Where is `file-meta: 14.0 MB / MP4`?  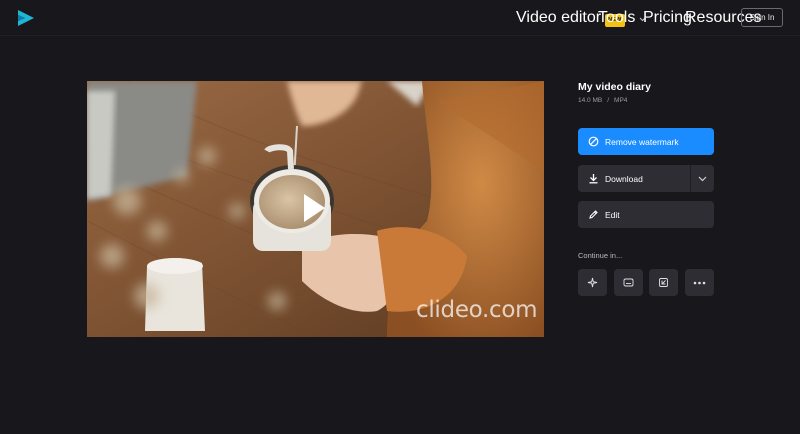
file-meta: 14.0 MB / MP4 is located at coordinates (602, 100).